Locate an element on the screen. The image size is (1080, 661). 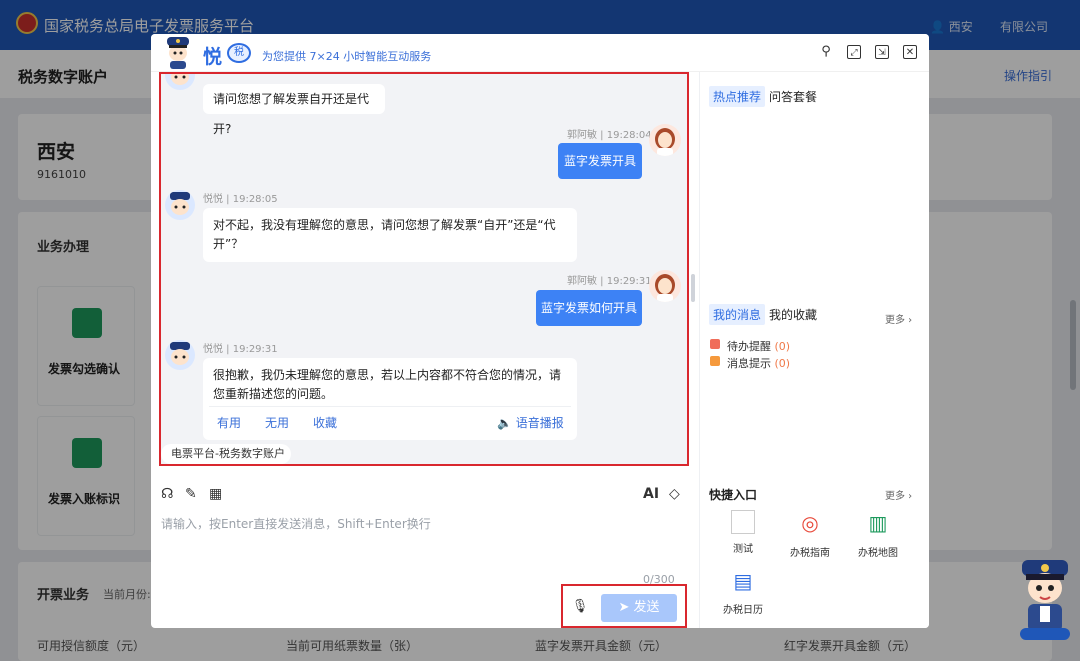
headset-icon: ☊ is located at coordinates (167, 494).